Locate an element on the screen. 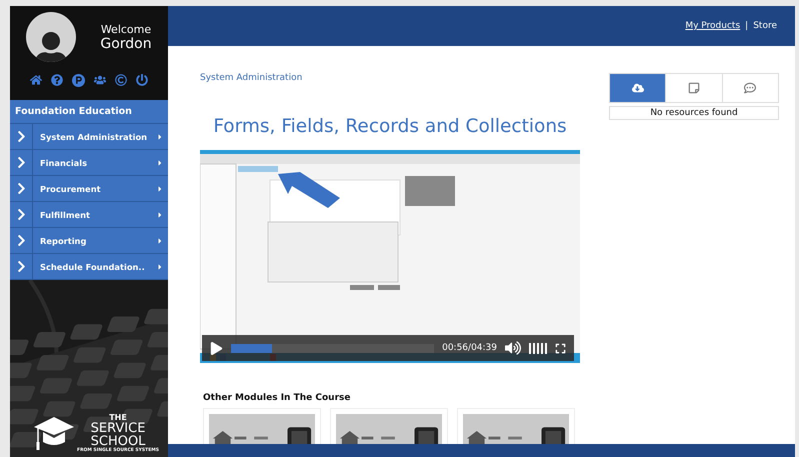 The image size is (799, 457). sidebar-item: Procurement is located at coordinates (89, 189).